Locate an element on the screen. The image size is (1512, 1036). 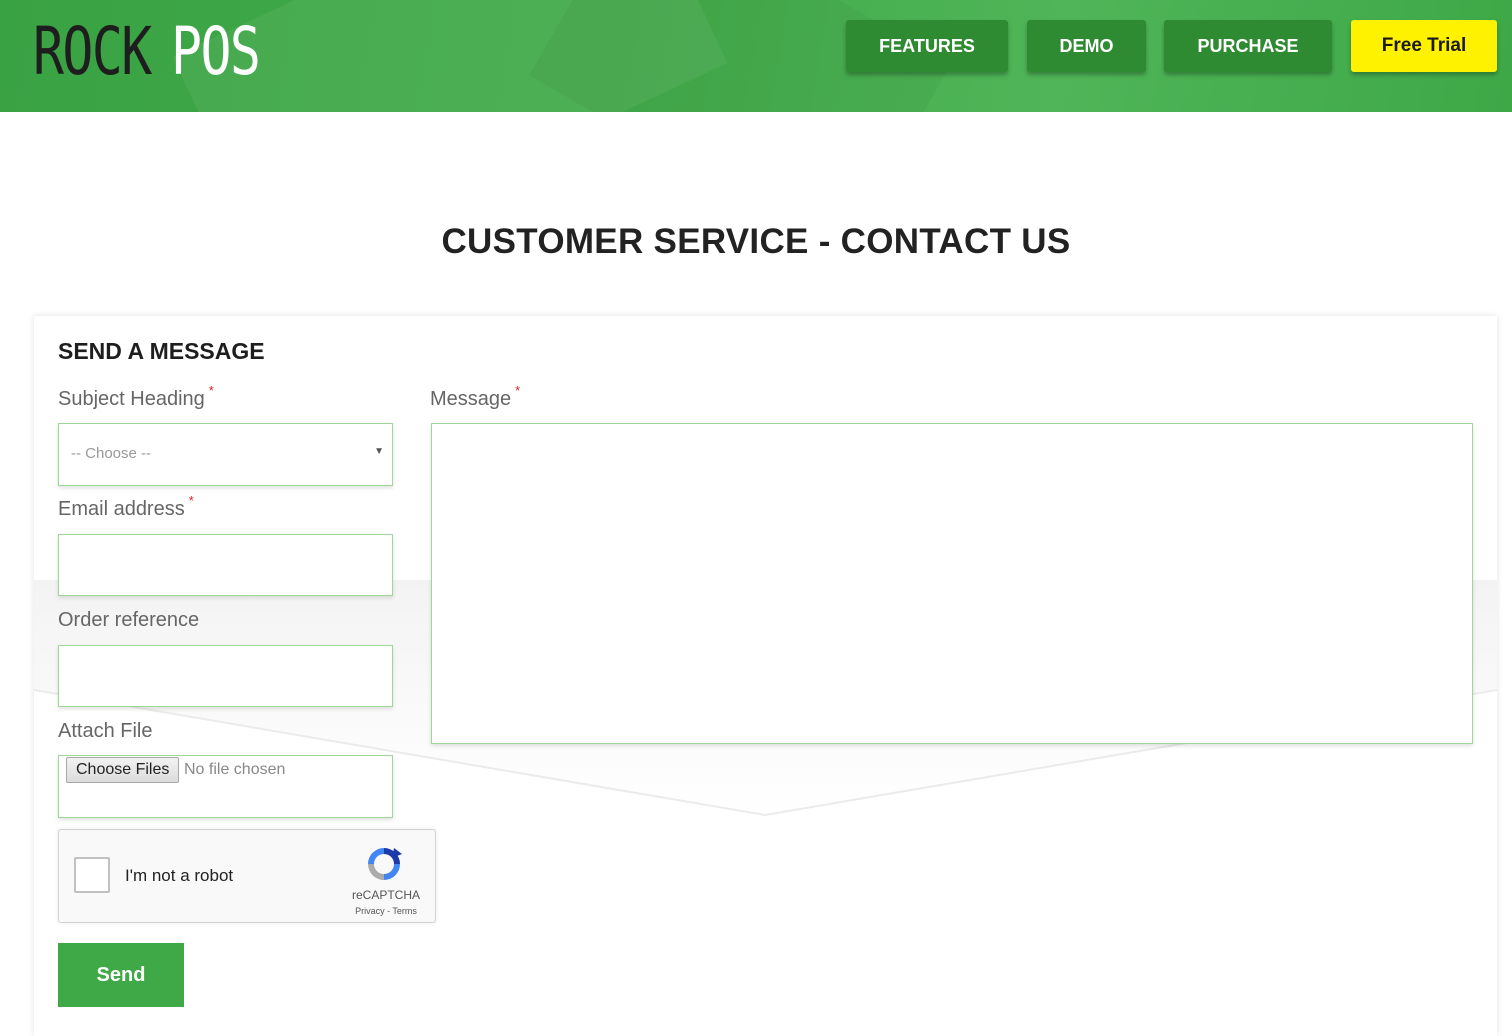
recaptcha-privacy-terms-links: Privacy - Terms is located at coordinates (386, 911).